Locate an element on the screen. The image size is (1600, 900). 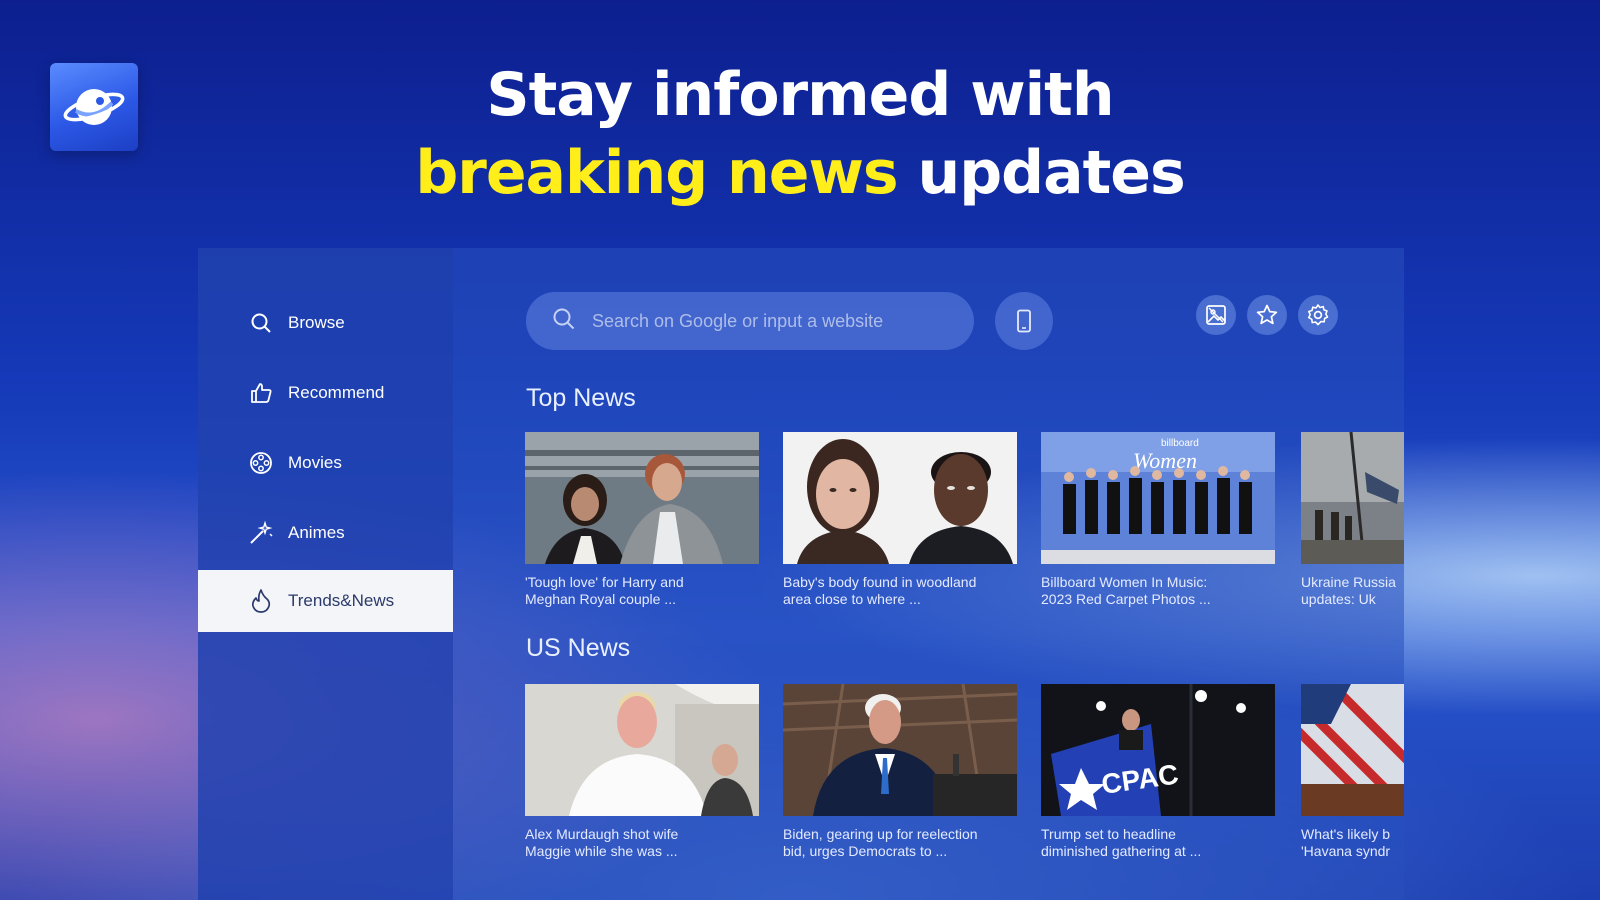
bookmarks-button is located at coordinates (1267, 315).